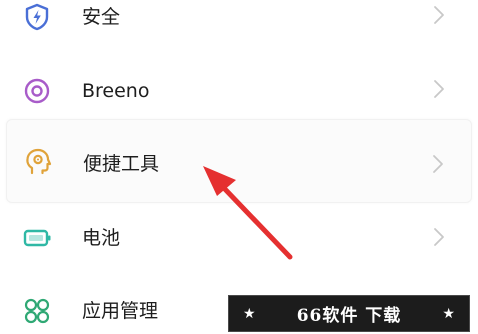 This screenshot has width=478, height=334. What do you see at coordinates (37, 17) in the screenshot?
I see `shield-bolt-icon` at bounding box center [37, 17].